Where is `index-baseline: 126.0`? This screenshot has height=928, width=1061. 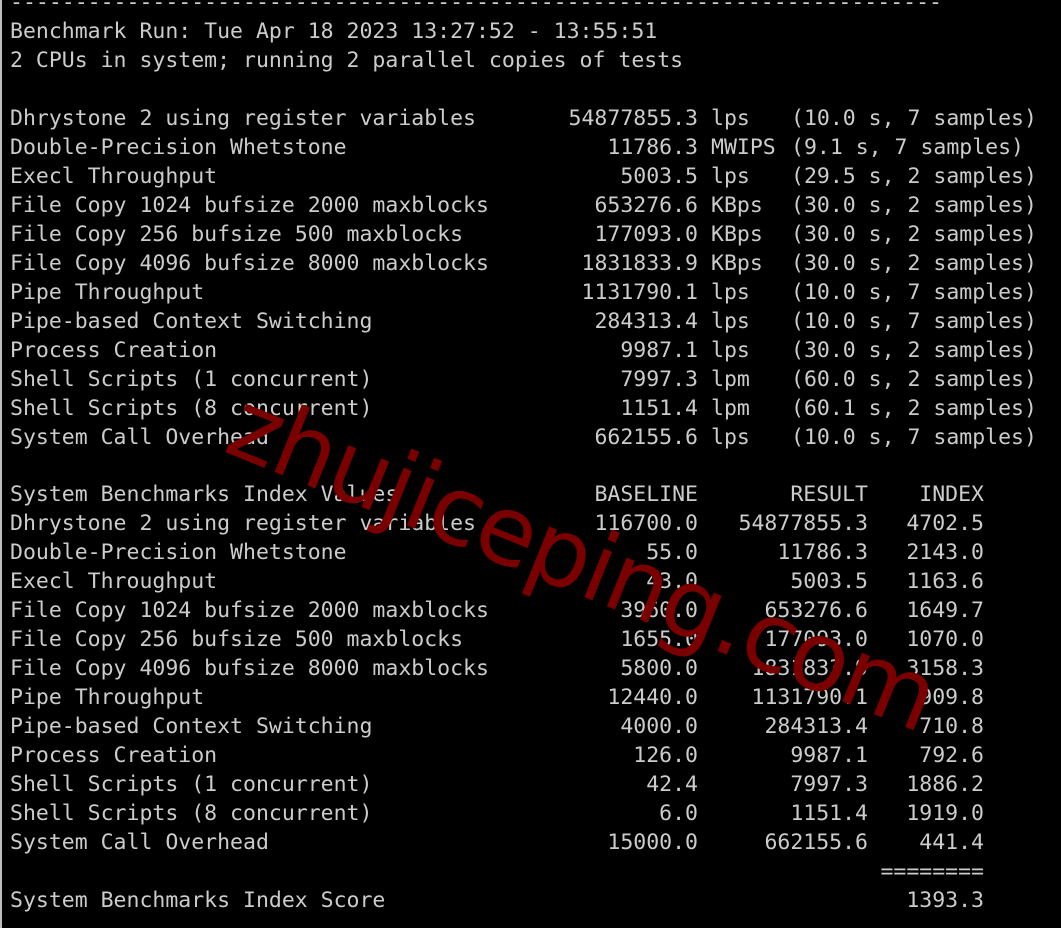
index-baseline: 126.0 is located at coordinates (665, 755).